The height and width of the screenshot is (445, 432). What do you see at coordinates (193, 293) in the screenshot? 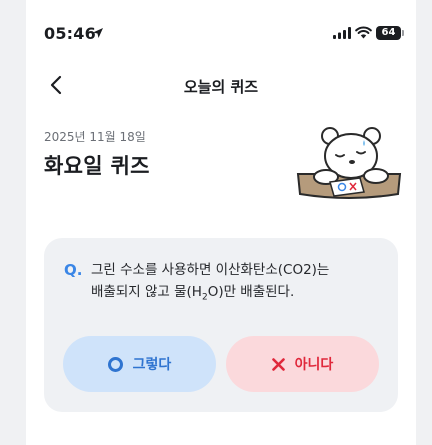
I see `question-line-2: 배출되지 않고 물(H2O)만 배출된다.` at bounding box center [193, 293].